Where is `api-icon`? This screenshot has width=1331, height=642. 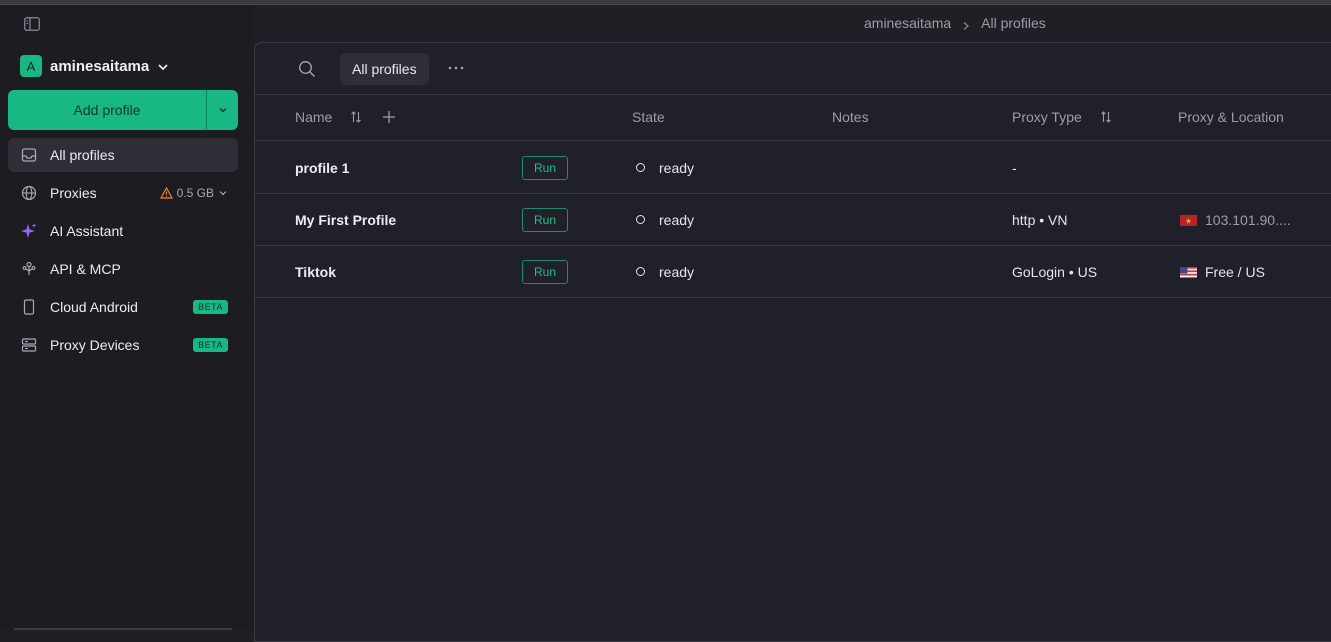
api-icon is located at coordinates (29, 269).